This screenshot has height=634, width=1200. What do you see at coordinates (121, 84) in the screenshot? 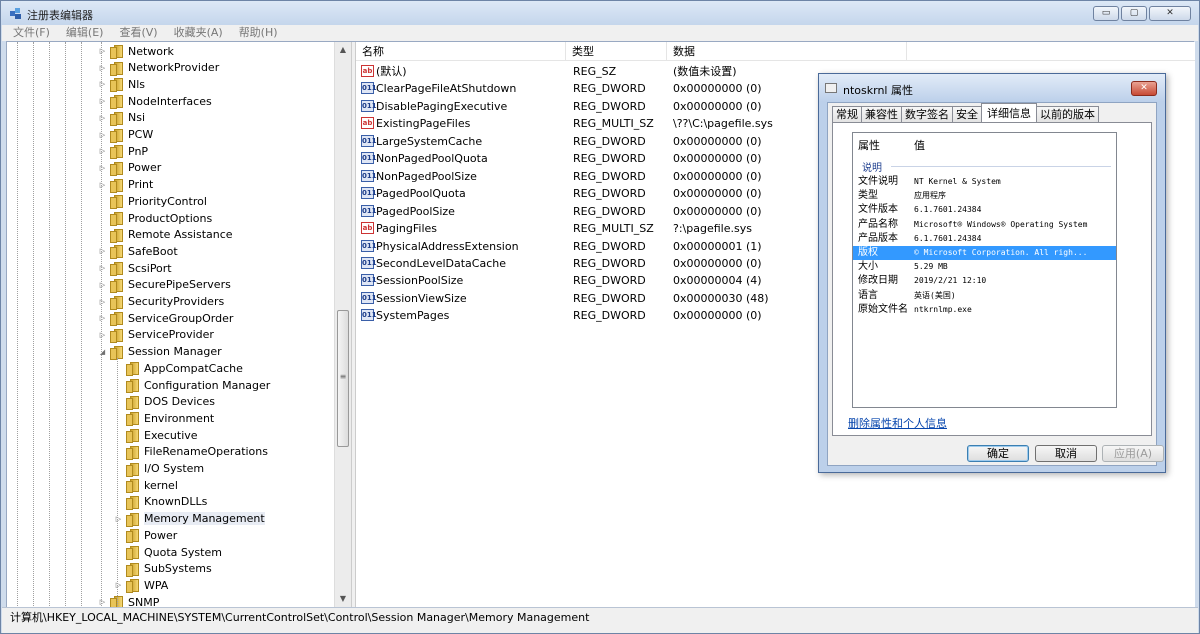
I see `tree-item: ▷ Nls` at bounding box center [121, 84].